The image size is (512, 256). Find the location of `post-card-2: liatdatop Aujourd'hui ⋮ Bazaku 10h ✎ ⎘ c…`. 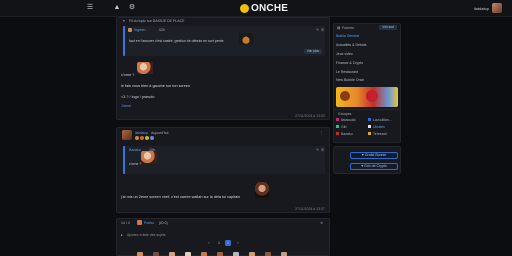

post-card-2: liatdatop Aujourd'hui ⋮ Bazaku 10h ✎ ⎘ c… is located at coordinates (223, 170).